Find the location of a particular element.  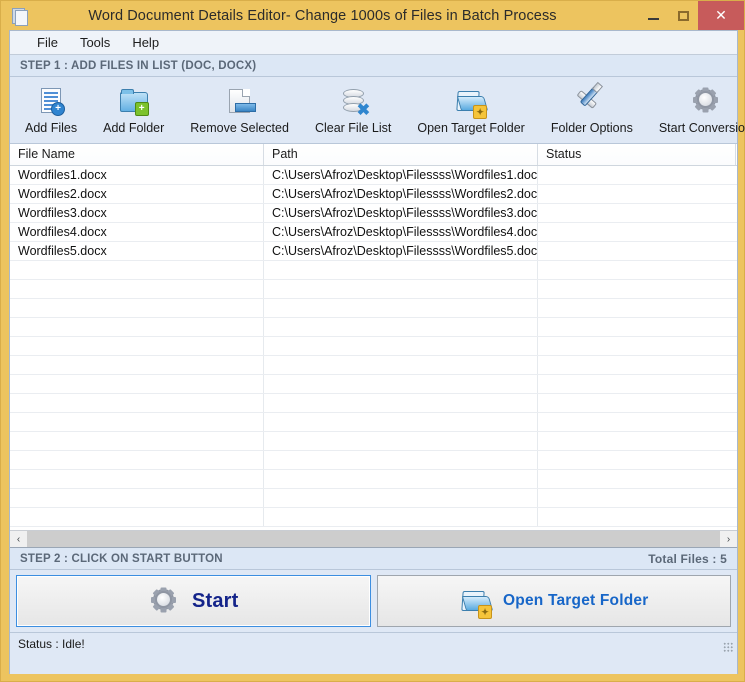

column-header-status: Status is located at coordinates (637, 154).